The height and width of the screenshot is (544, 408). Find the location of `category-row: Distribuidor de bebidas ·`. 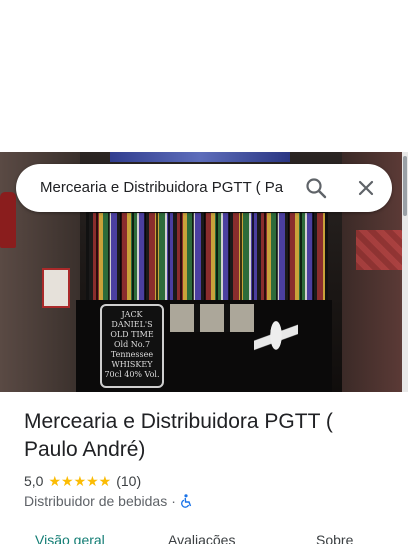

category-row: Distribuidor de bebidas · is located at coordinates (108, 501).